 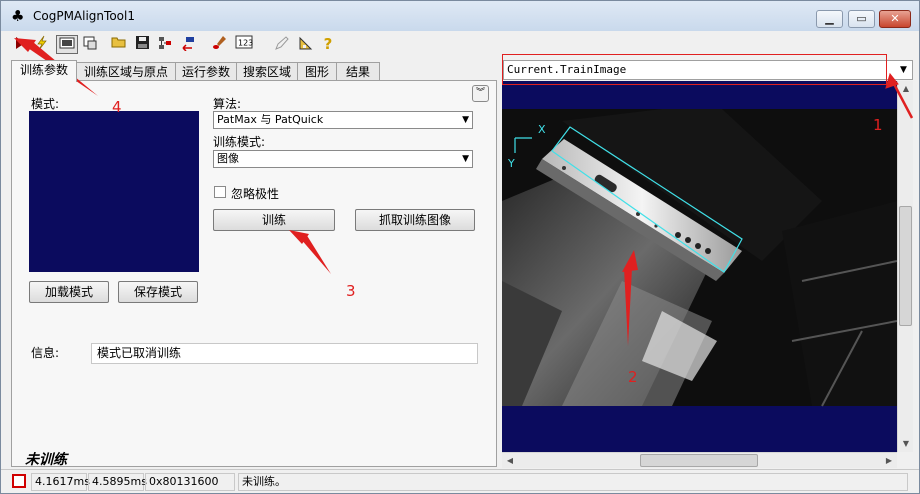 What do you see at coordinates (460, 16) in the screenshot?
I see `title-bar: ♣ CogPMAlignTool1 ▁ ▭ ✕` at bounding box center [460, 16].